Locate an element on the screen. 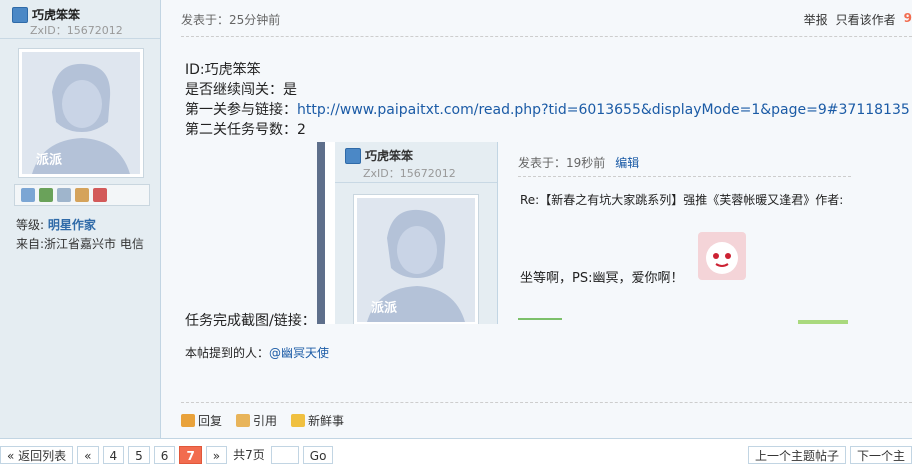 The width and height of the screenshot is (912, 465). post-actions: 回复 引用 新鲜事 is located at coordinates (262, 420).